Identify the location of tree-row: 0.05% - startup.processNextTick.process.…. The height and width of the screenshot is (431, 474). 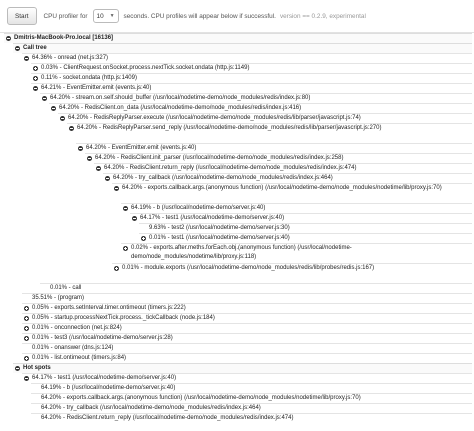
(247, 318).